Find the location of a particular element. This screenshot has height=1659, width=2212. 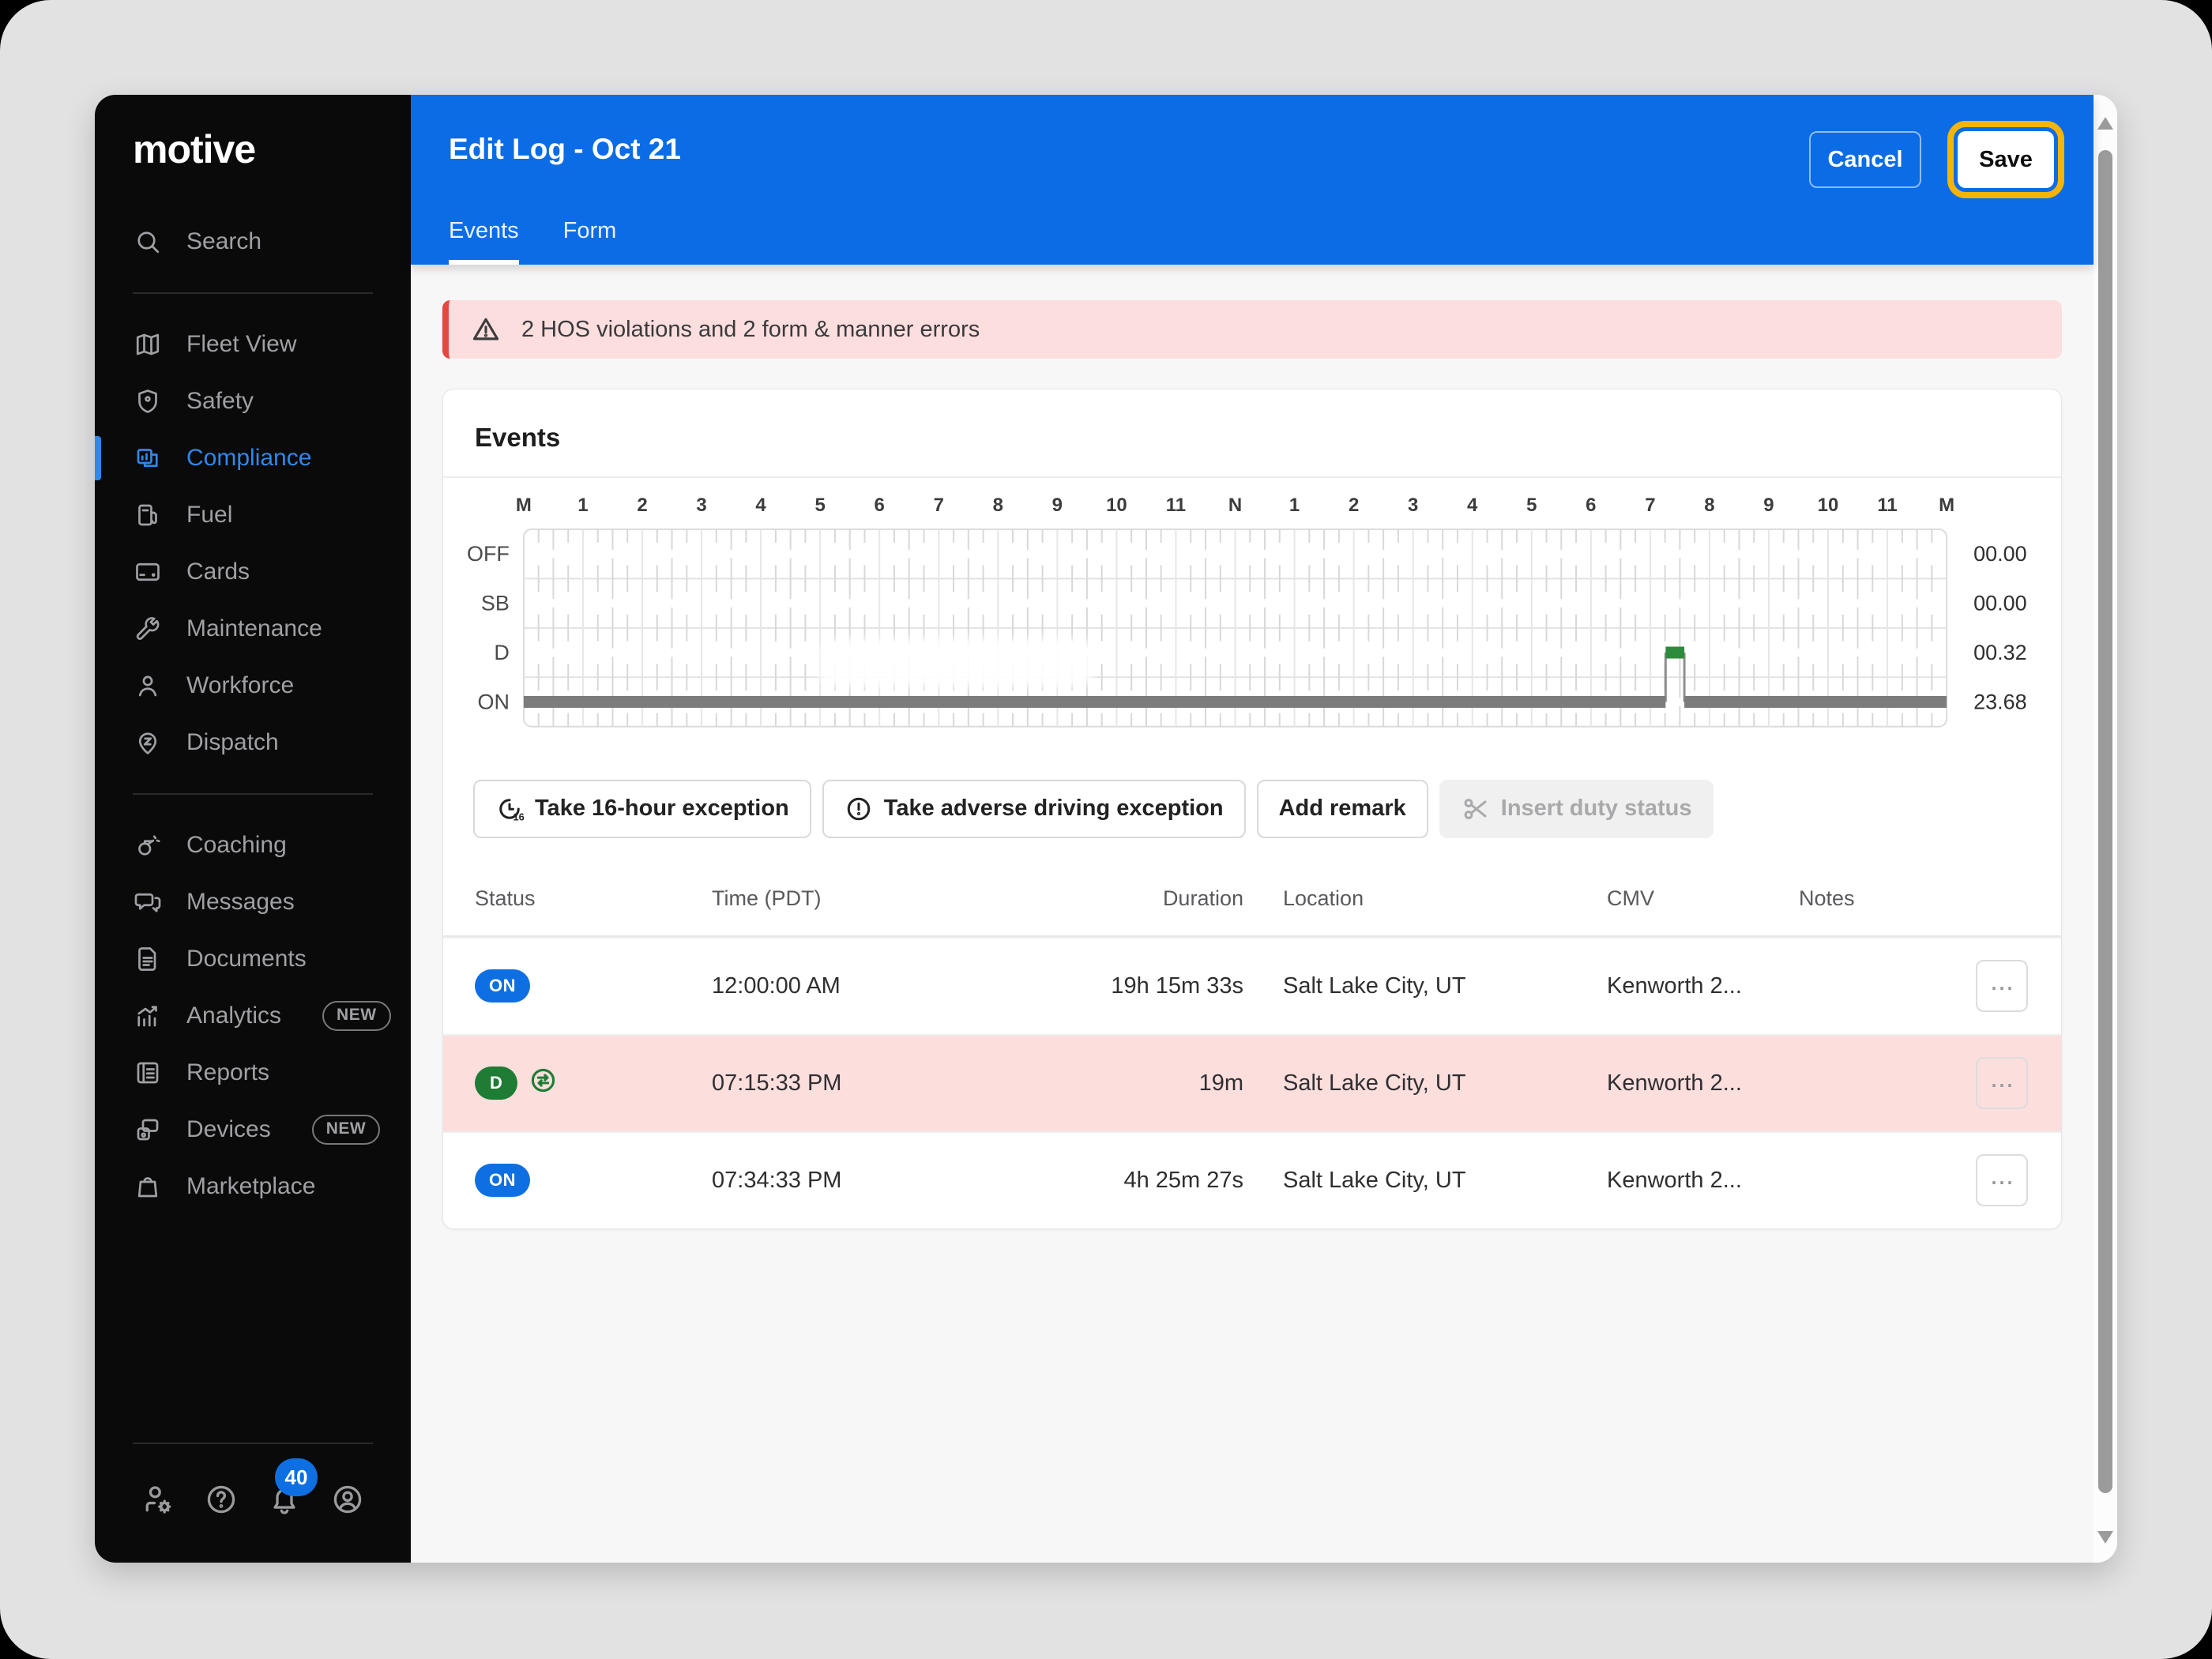

status-badge-on: ON is located at coordinates (503, 986).